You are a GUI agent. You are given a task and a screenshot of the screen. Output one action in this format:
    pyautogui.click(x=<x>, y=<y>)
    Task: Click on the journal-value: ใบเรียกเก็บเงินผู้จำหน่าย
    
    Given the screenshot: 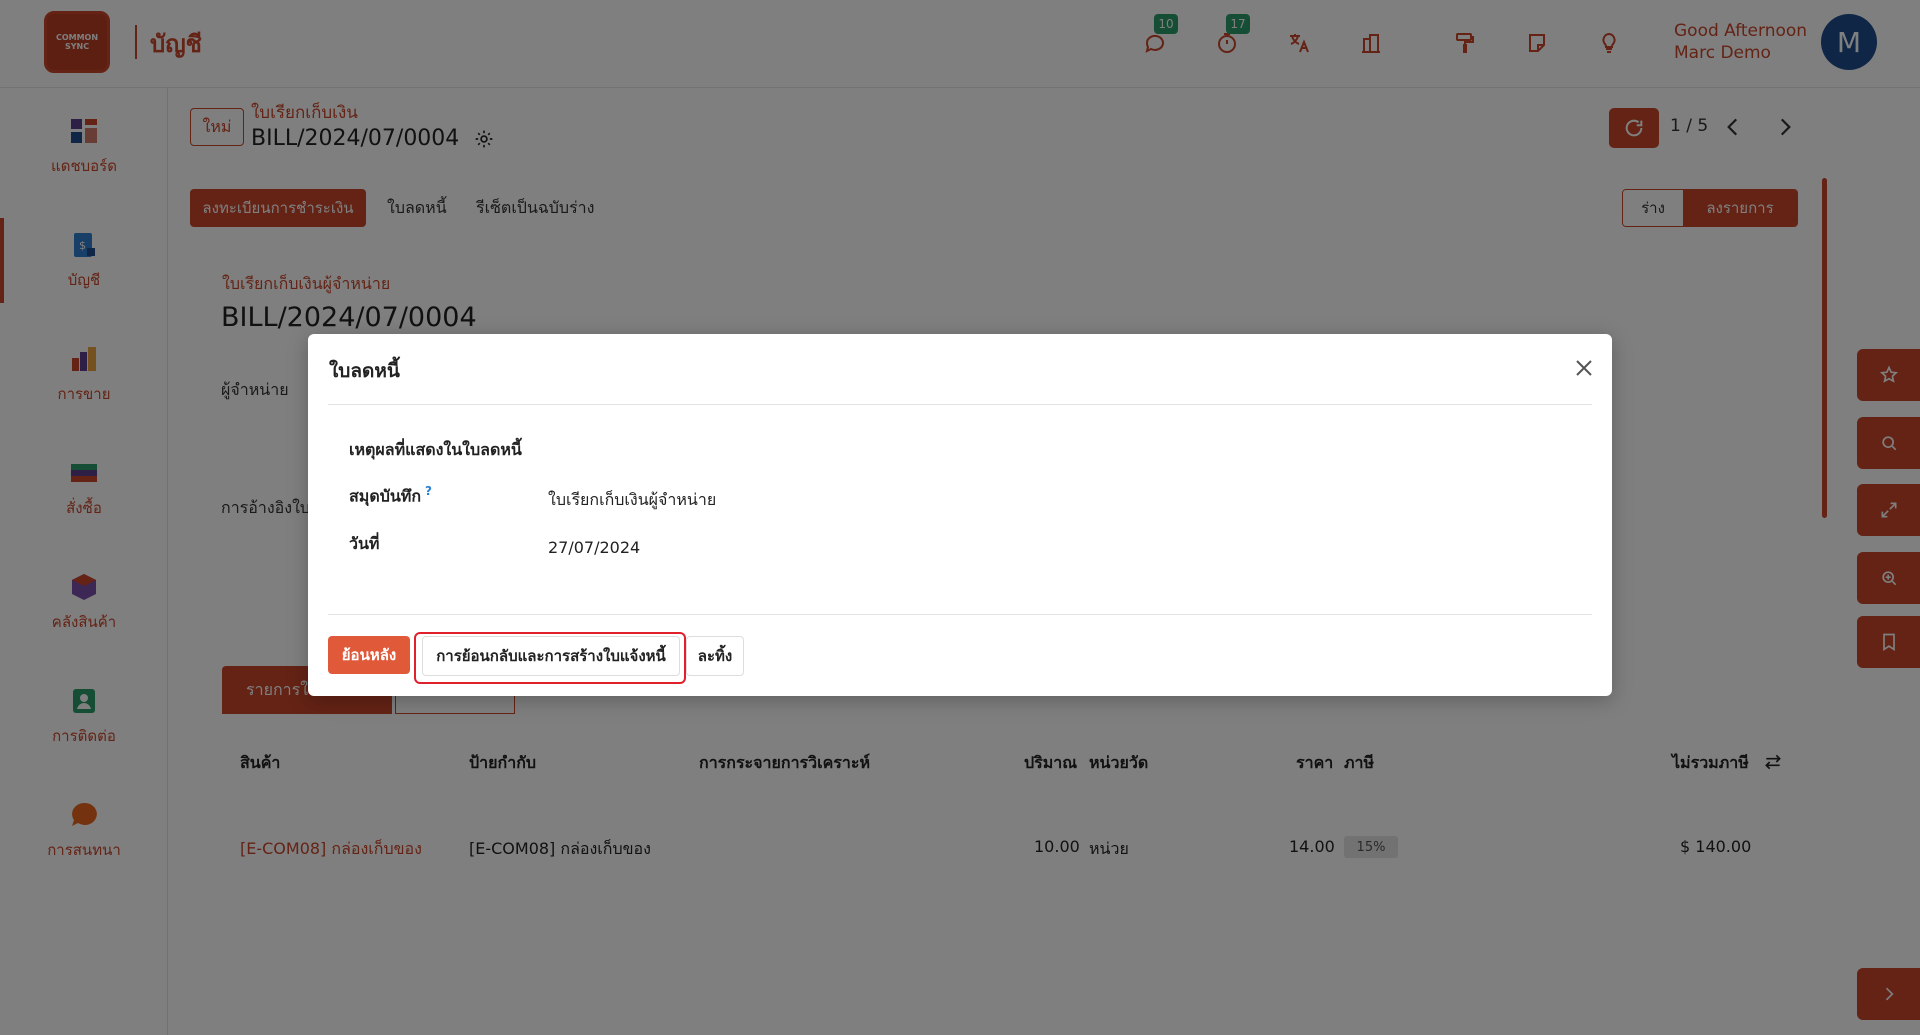 What is the action you would take?
    pyautogui.click(x=632, y=500)
    